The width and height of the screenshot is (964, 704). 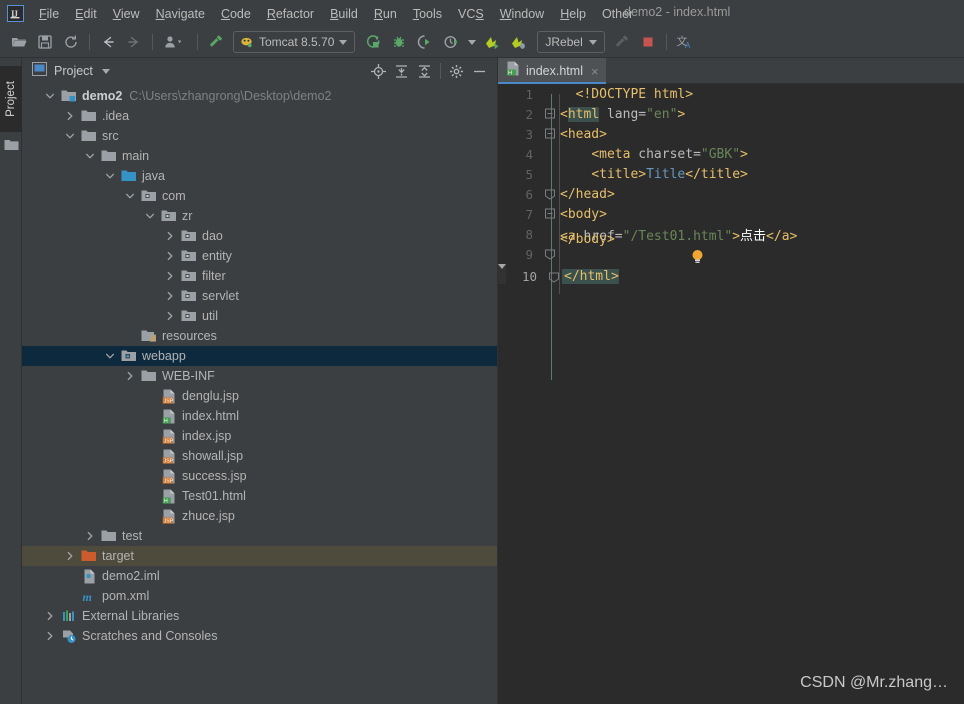 I want to click on profile-dropdown-icon, so click(x=175, y=42).